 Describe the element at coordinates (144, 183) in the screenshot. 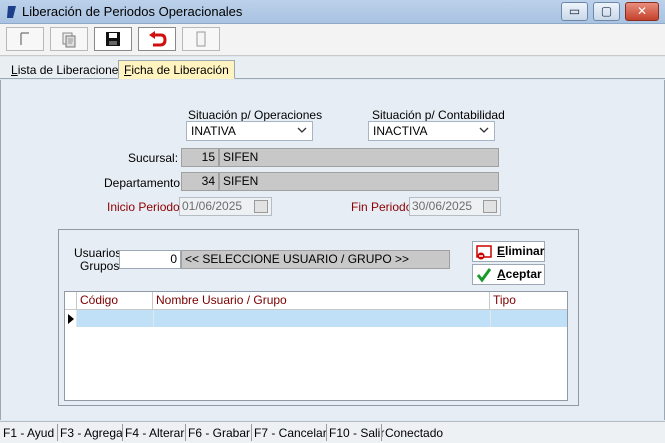

I see `departamento-label: Departamento:` at that location.